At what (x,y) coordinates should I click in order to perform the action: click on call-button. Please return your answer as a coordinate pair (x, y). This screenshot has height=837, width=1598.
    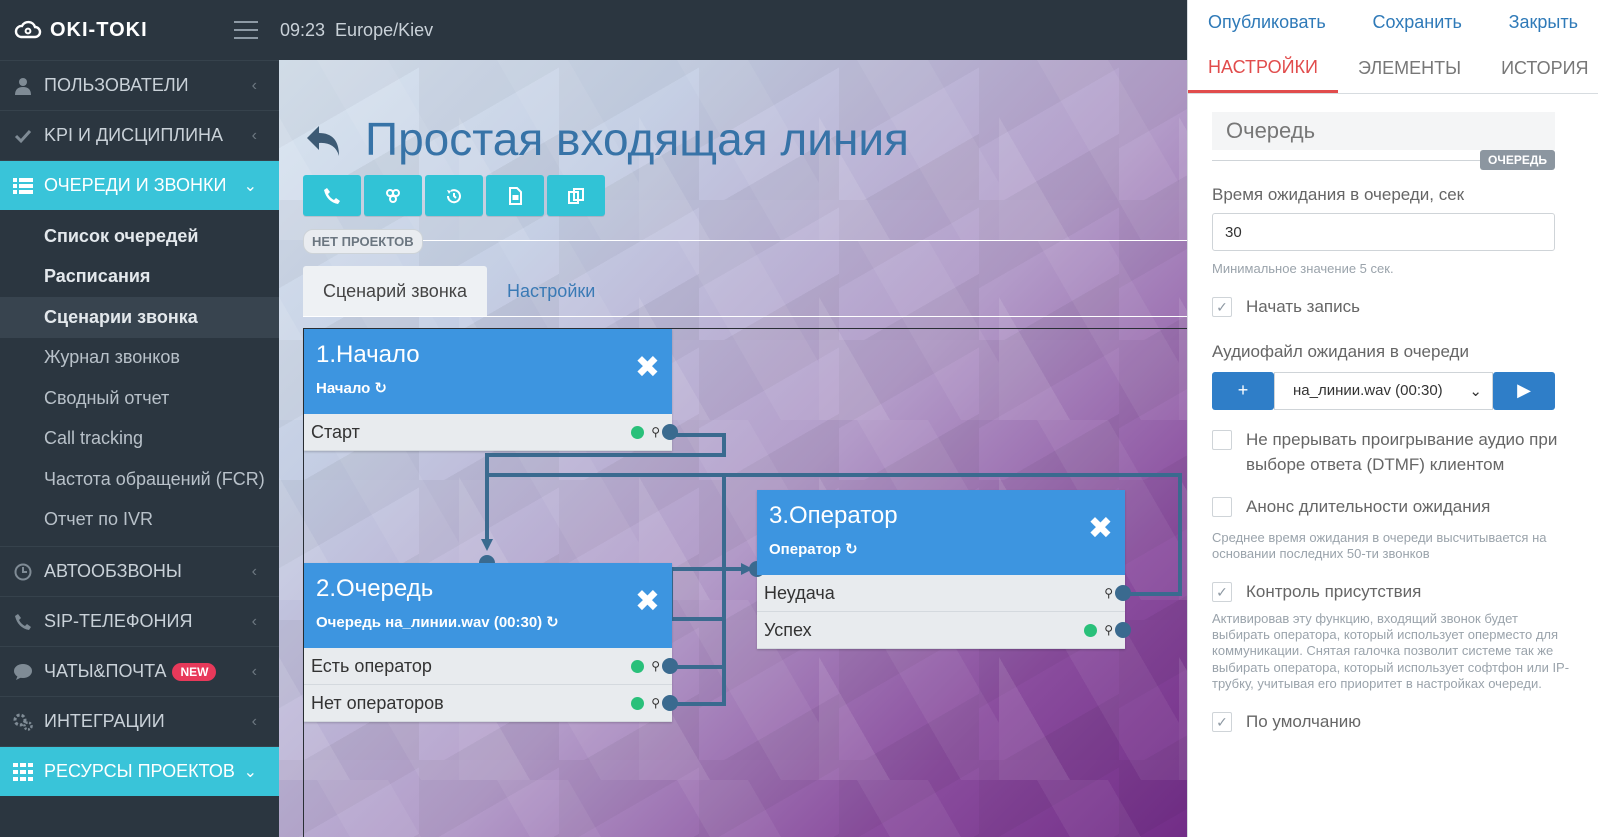
    Looking at the image, I should click on (332, 195).